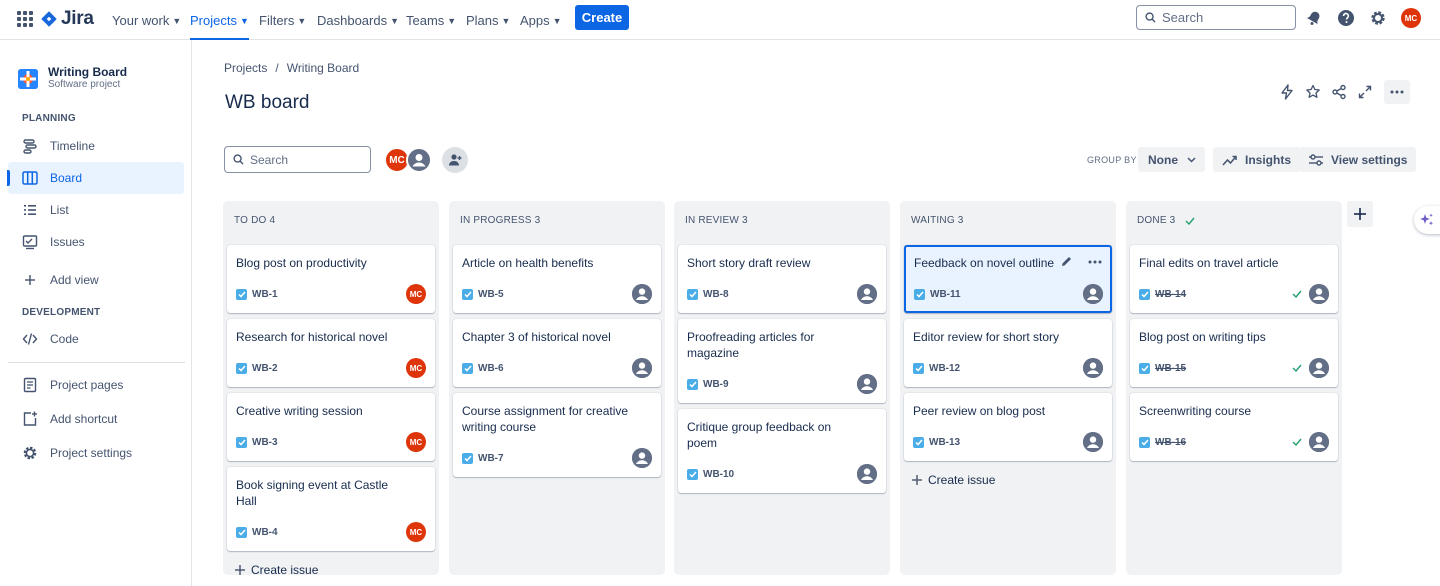  I want to click on app-switcher-icon, so click(25, 19).